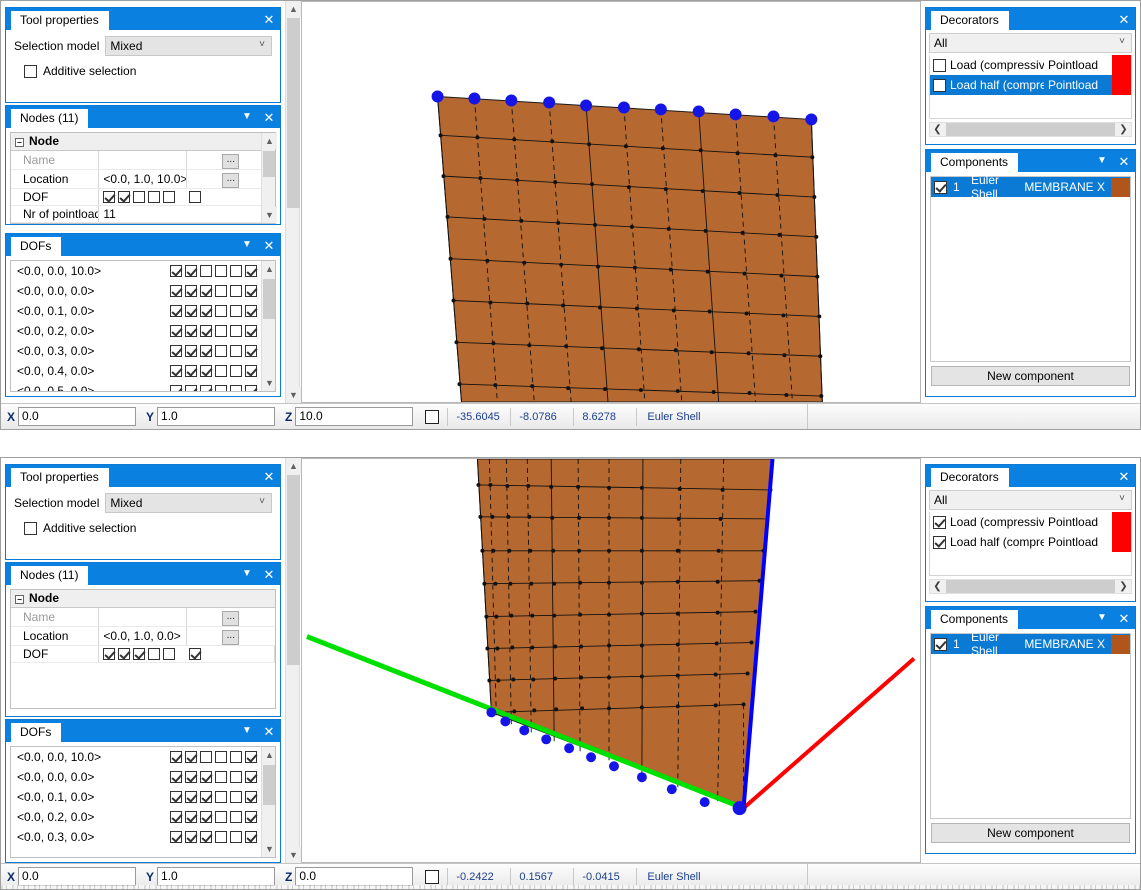 This screenshot has height=890, width=1141. Describe the element at coordinates (293, 9) in the screenshot. I see `scroll-up-icon: ▲` at that location.